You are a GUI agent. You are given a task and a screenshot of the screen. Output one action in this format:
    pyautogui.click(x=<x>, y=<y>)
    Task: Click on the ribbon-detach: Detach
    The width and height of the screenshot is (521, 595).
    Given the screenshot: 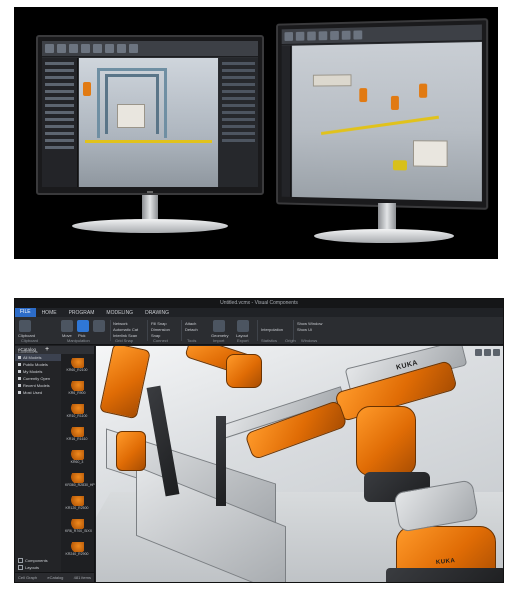 What is the action you would take?
    pyautogui.click(x=191, y=329)
    